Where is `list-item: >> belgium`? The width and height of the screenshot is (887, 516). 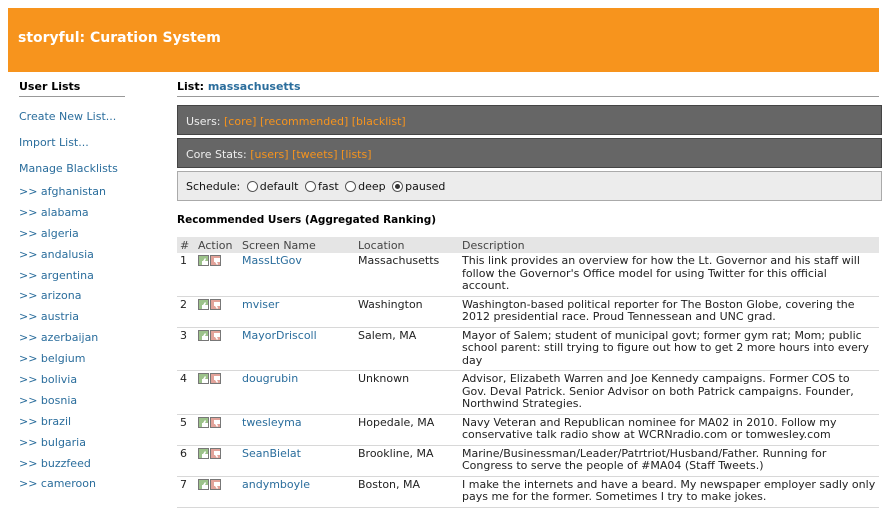 list-item: >> belgium is located at coordinates (72, 362).